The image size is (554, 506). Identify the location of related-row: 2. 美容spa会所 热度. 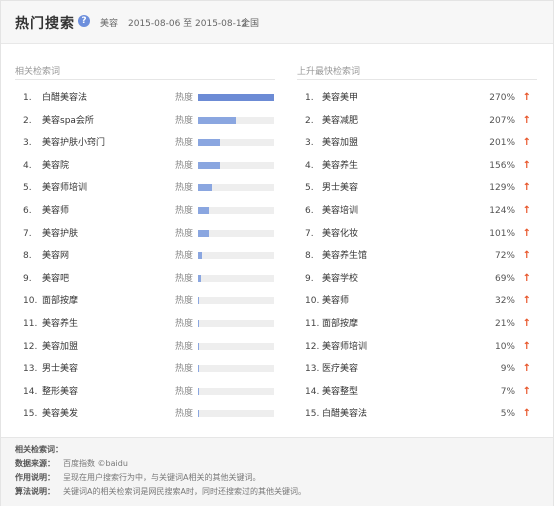
(150, 121).